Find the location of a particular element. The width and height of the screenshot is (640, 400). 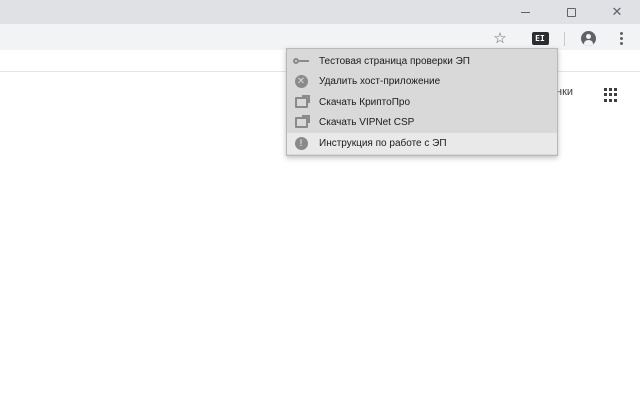

profile-button is located at coordinates (588, 38).